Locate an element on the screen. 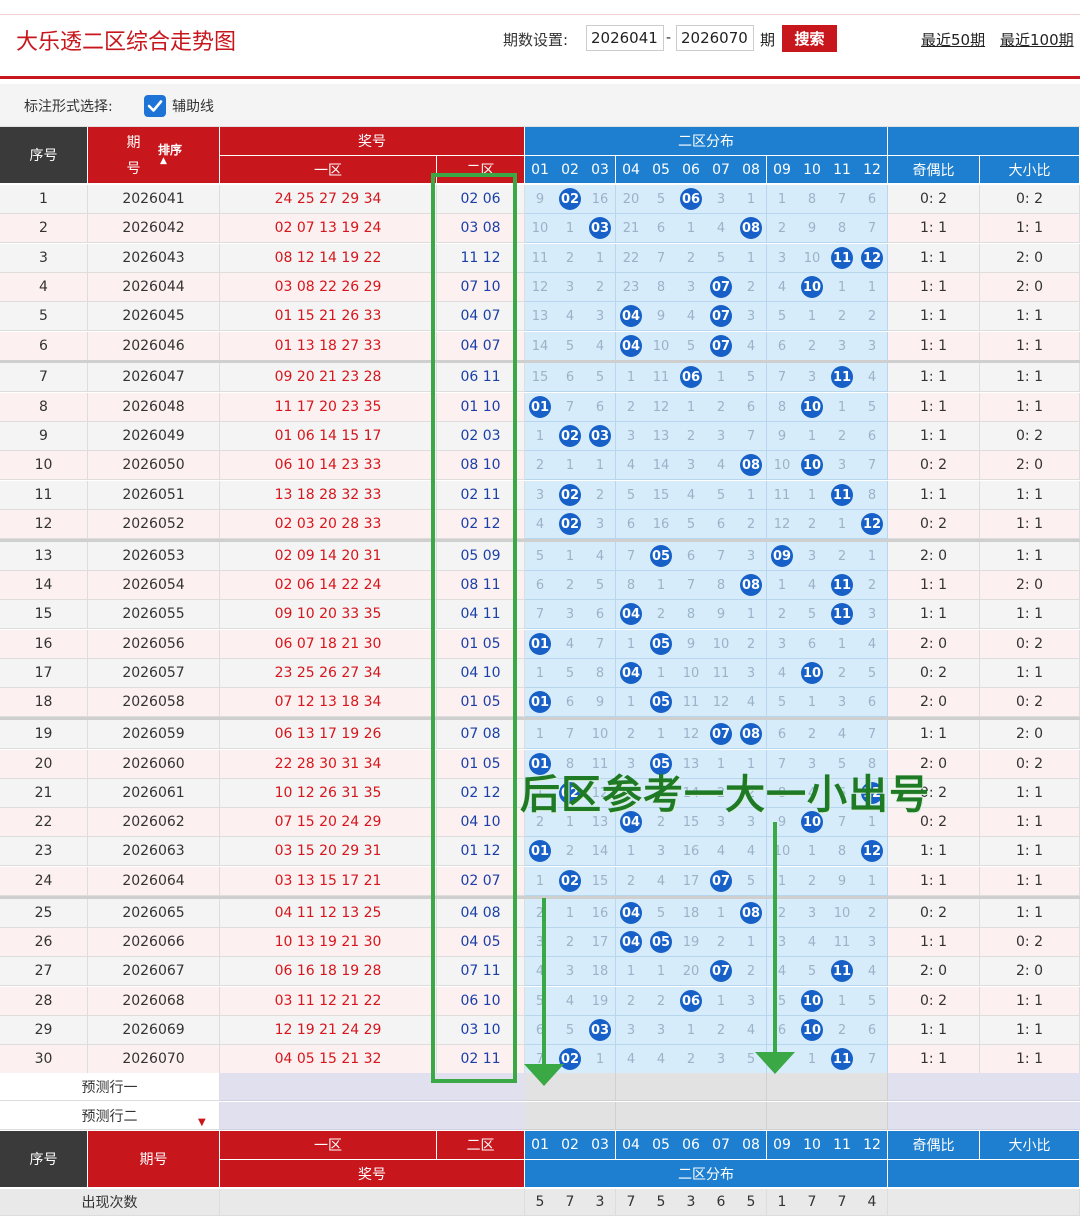 Image resolution: width=1080 pixels, height=1216 pixels. row-front-numbers: 09 20 21 23 28 is located at coordinates (328, 377).